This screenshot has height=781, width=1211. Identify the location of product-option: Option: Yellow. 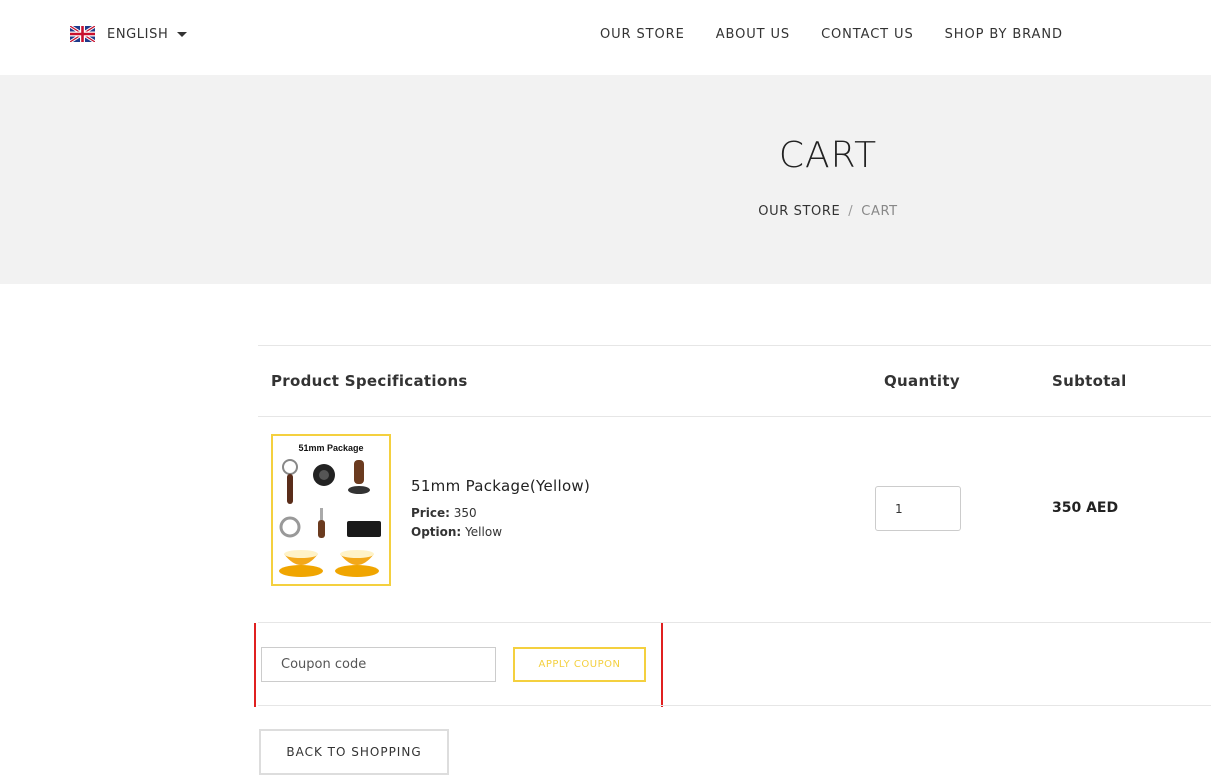
(456, 532).